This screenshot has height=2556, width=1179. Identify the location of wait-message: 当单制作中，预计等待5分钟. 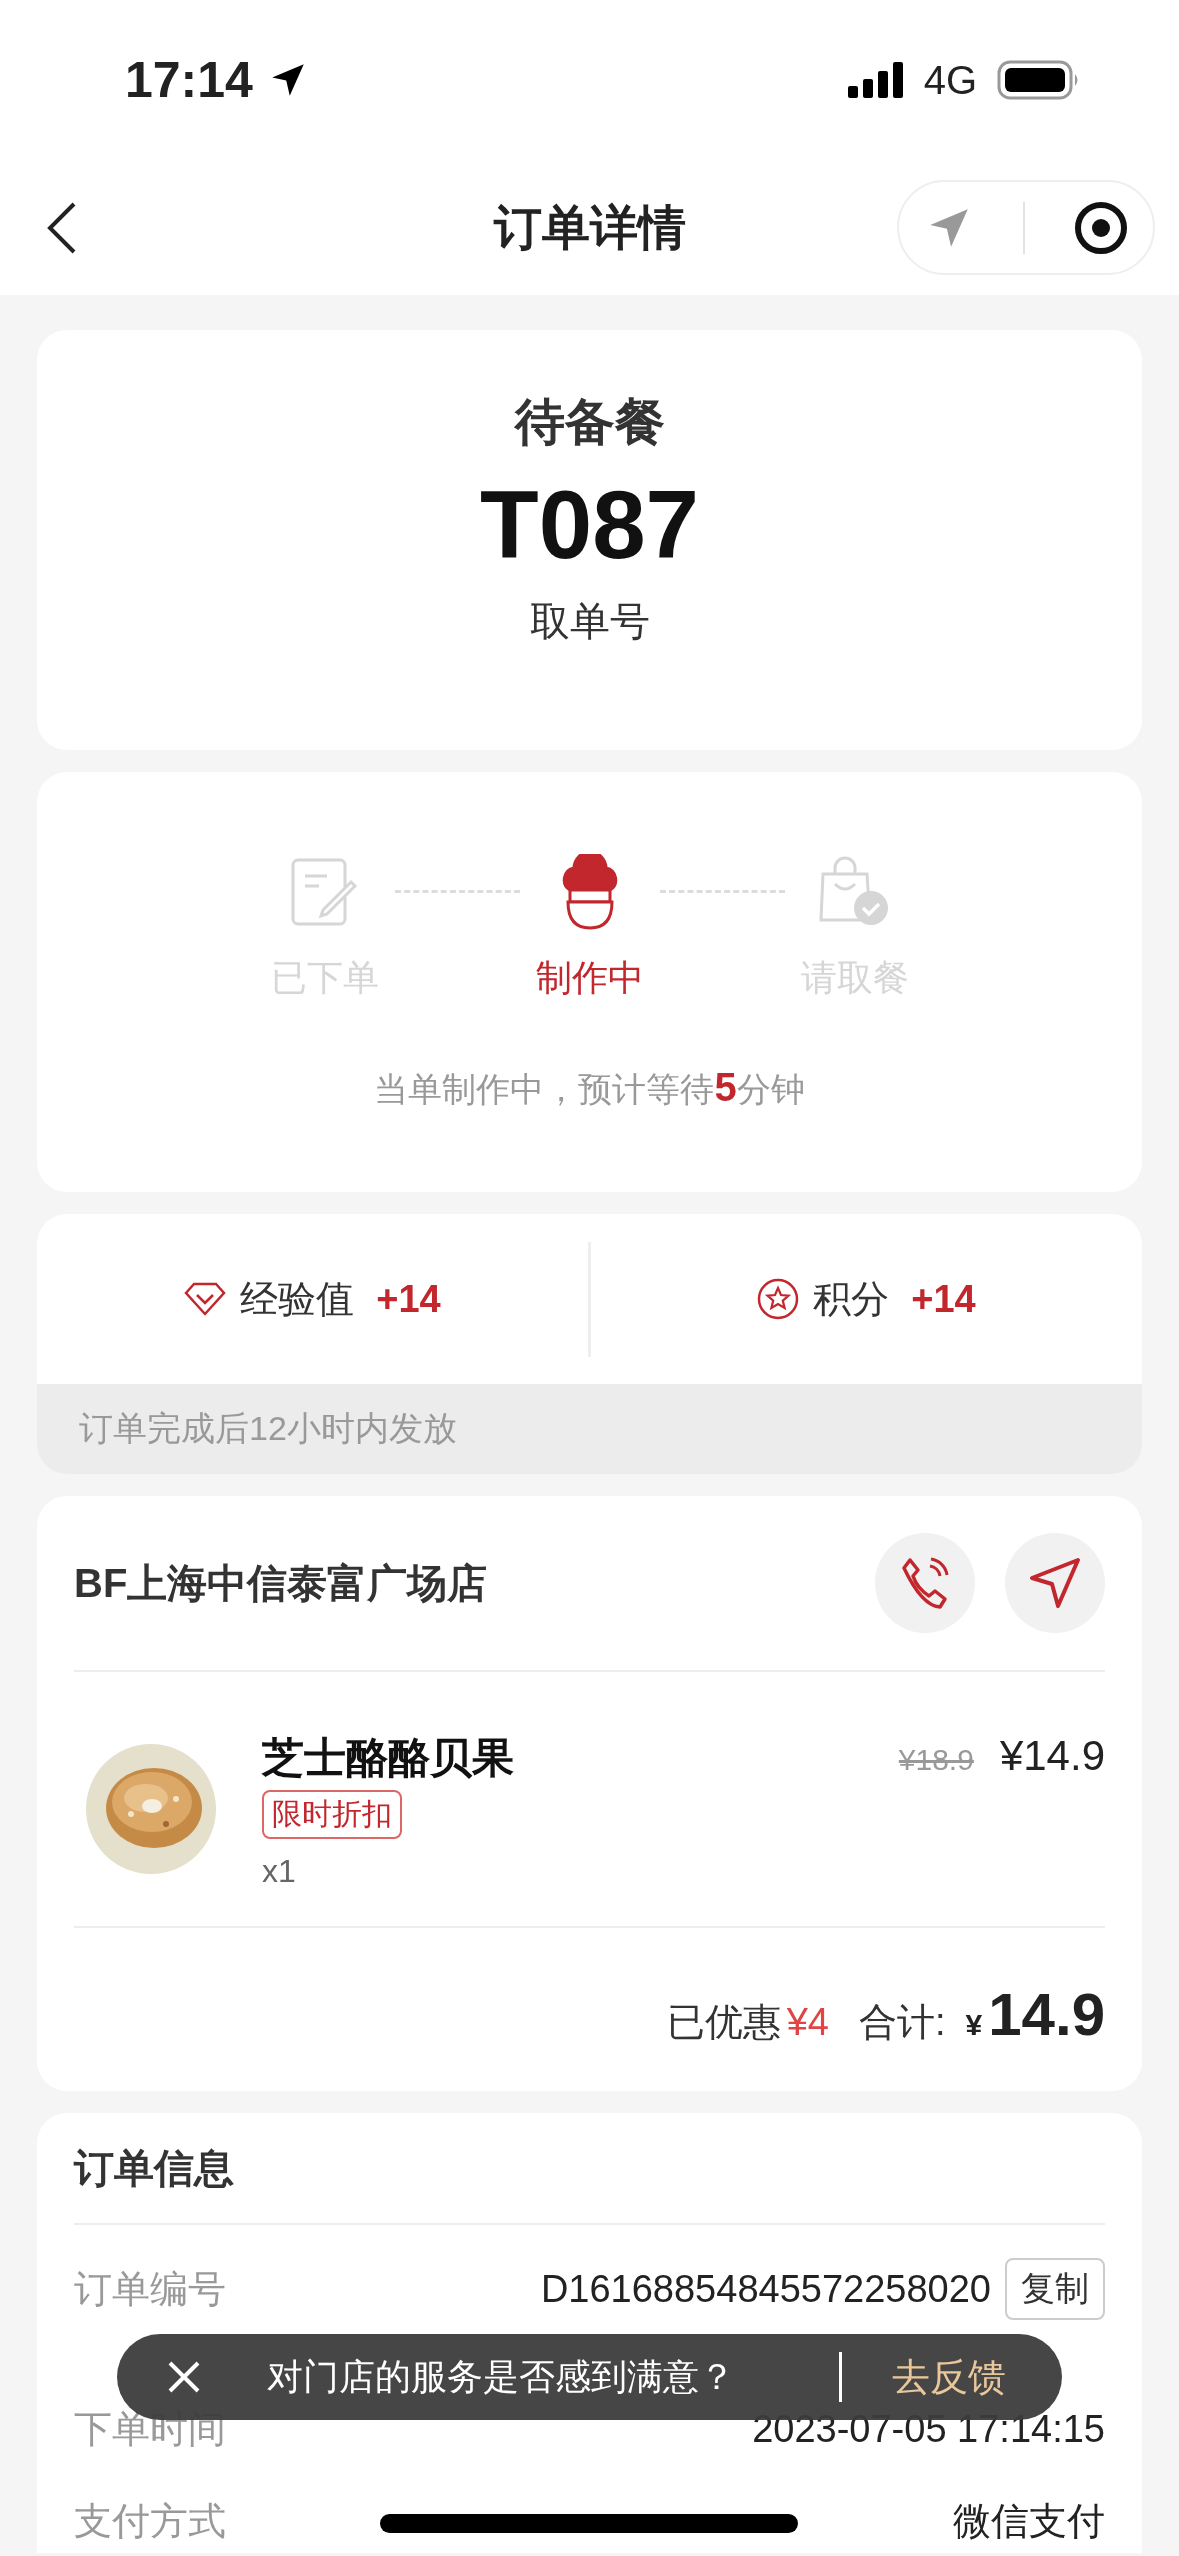
(589, 1088).